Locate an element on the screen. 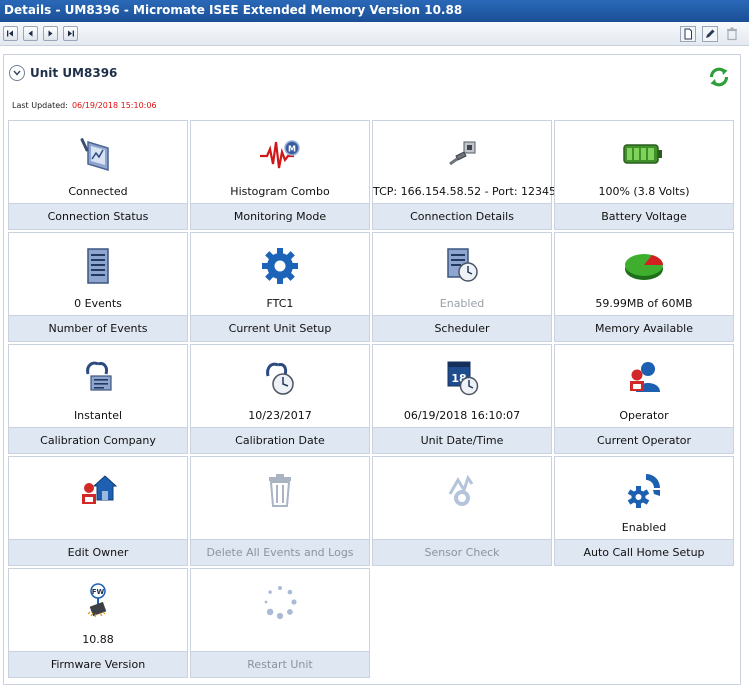  pencil-icon is located at coordinates (710, 34).